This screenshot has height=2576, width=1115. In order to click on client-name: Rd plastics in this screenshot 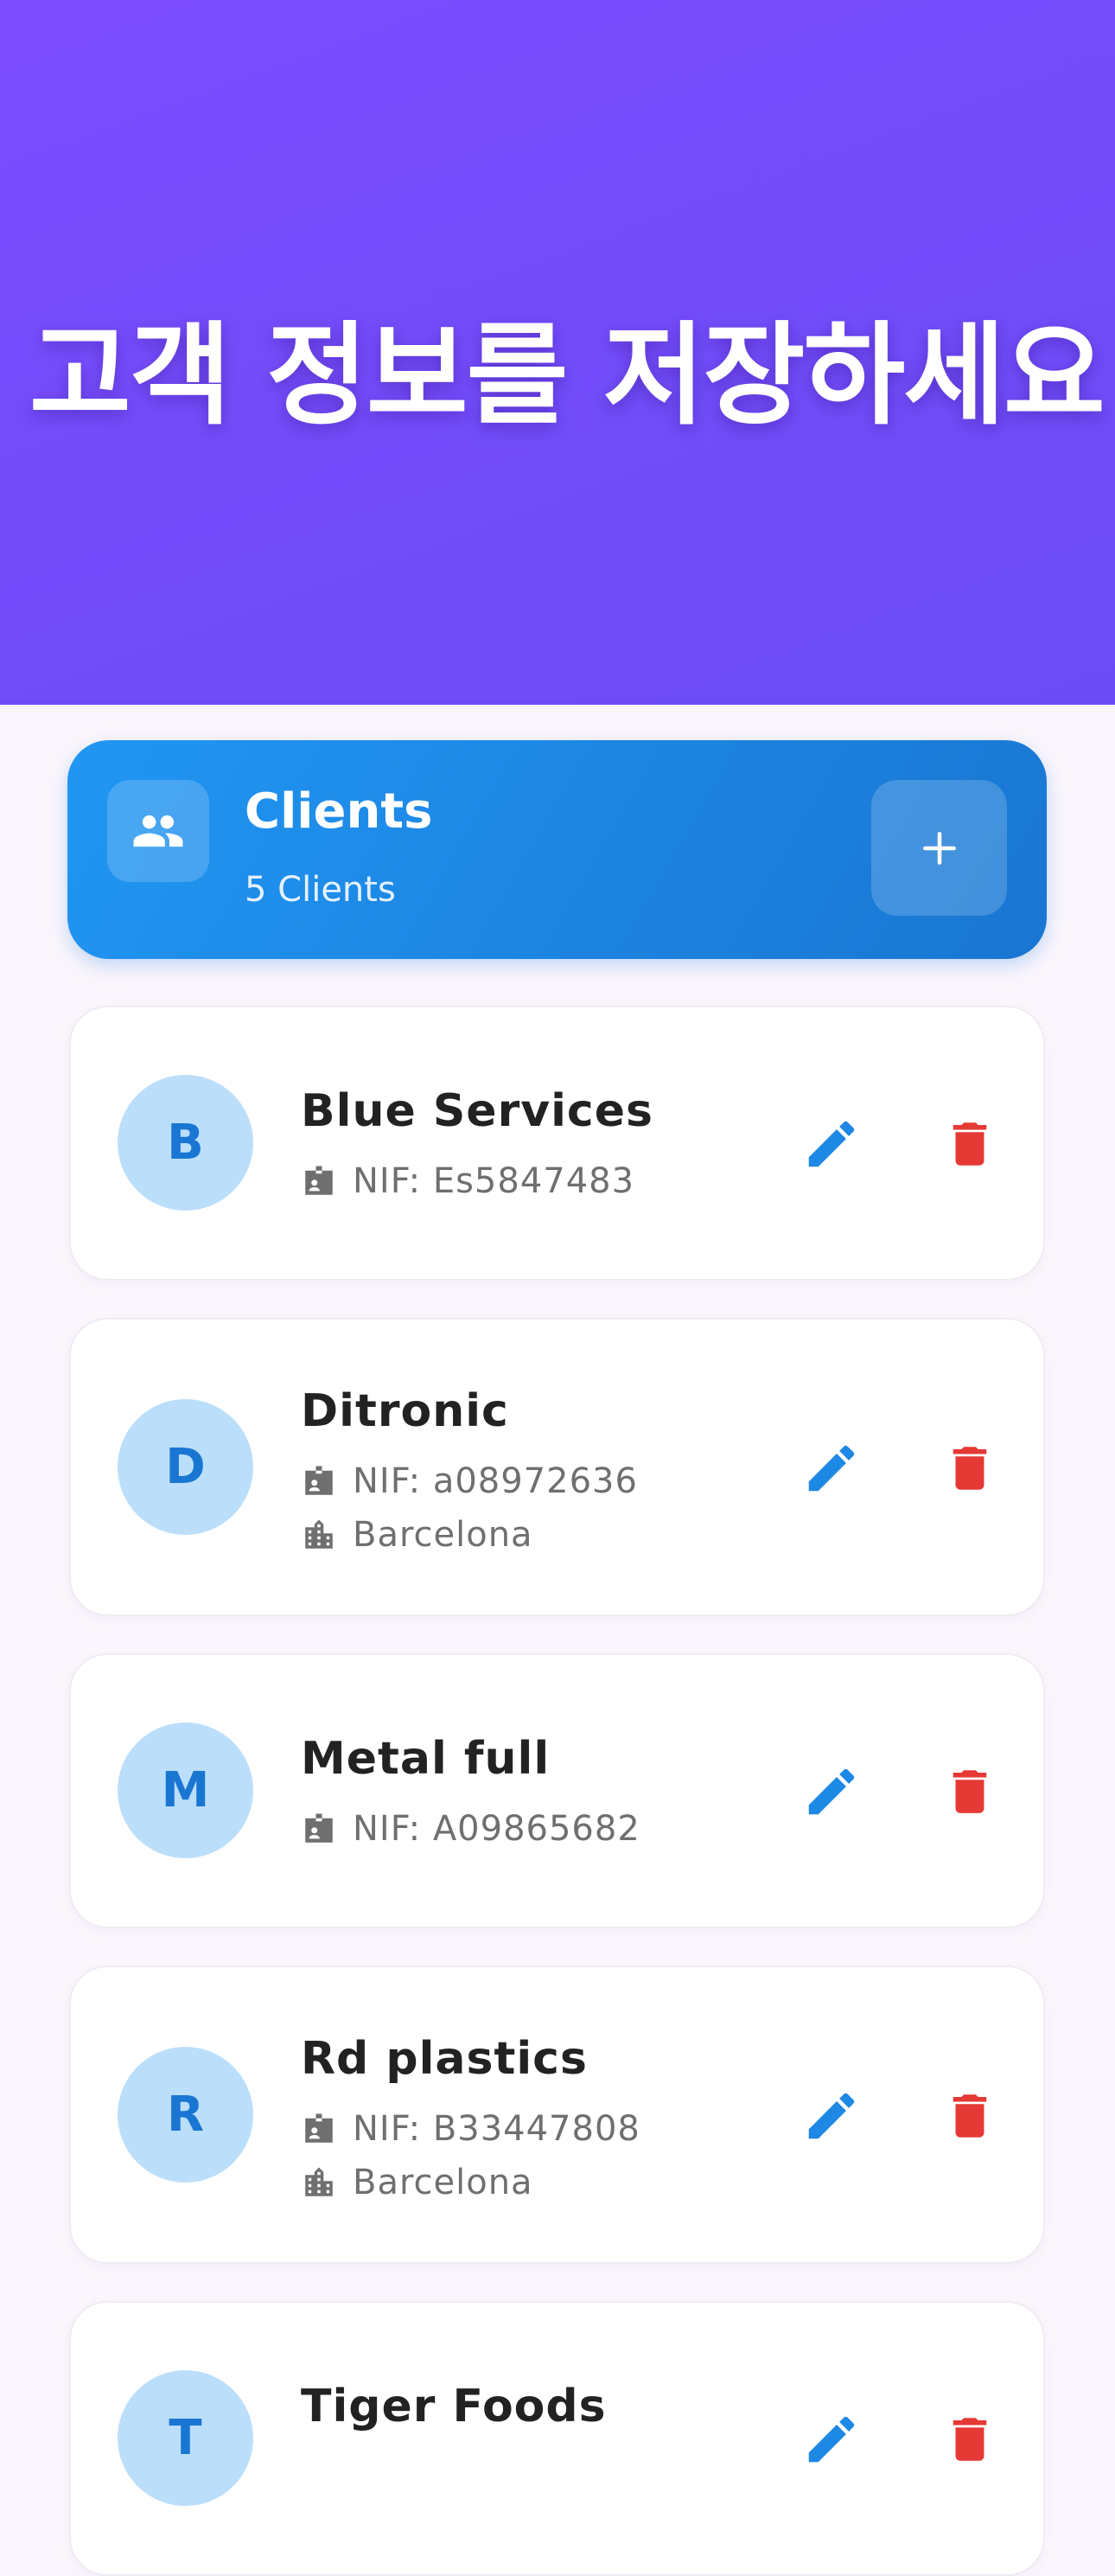, I will do `click(444, 2059)`.